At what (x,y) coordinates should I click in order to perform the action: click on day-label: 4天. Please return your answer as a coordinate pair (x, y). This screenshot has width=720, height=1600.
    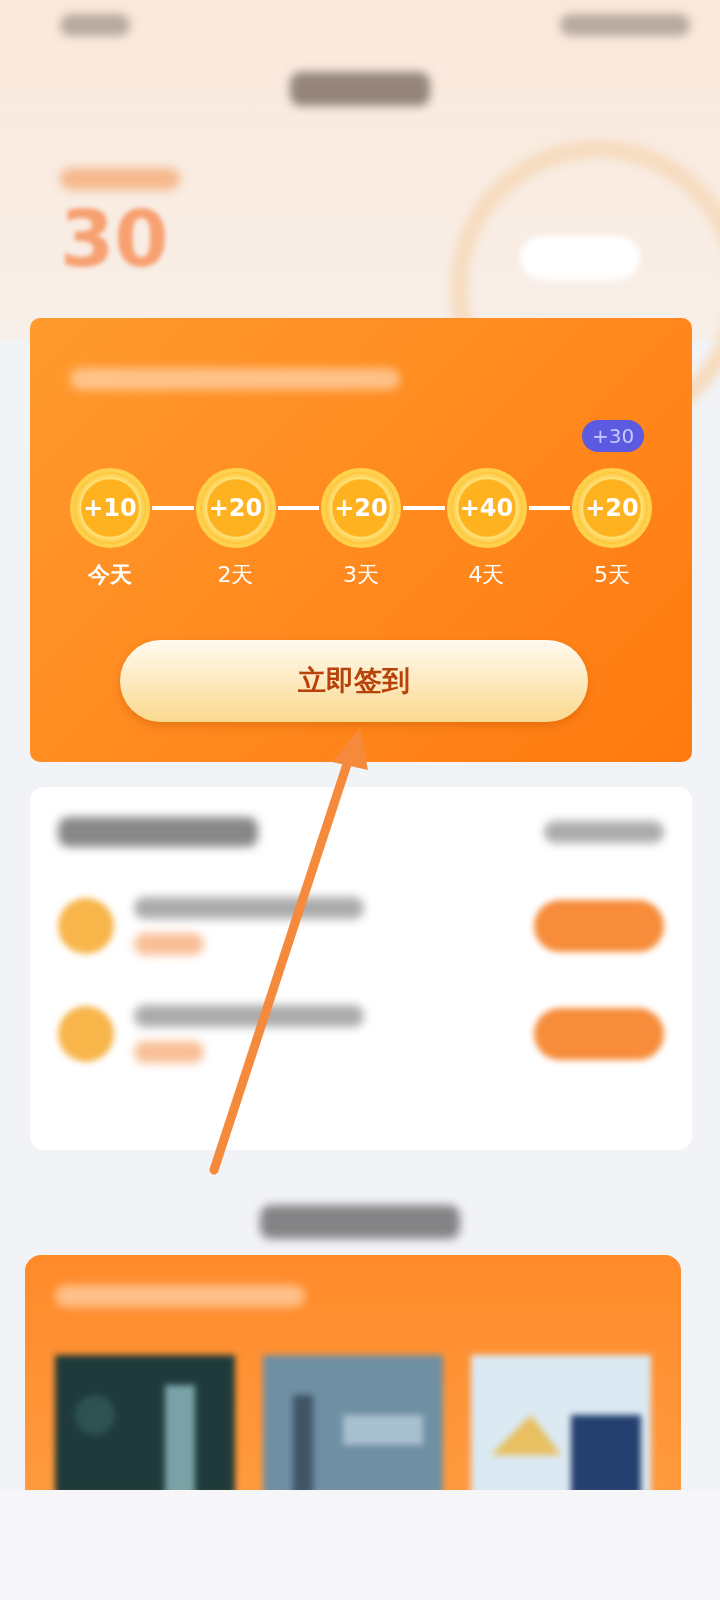
    Looking at the image, I should click on (486, 575).